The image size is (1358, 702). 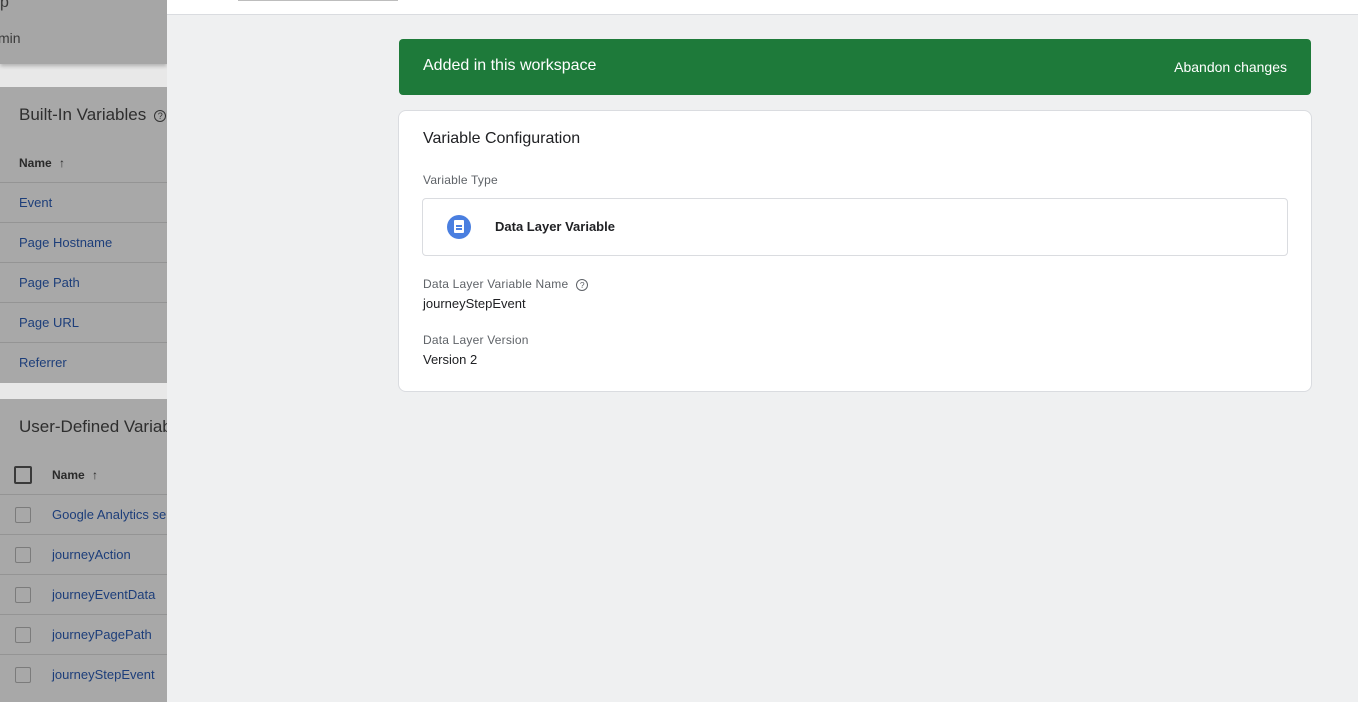 I want to click on data-layer-variable-name-label-text: Data Layer Variable Name, so click(x=496, y=284).